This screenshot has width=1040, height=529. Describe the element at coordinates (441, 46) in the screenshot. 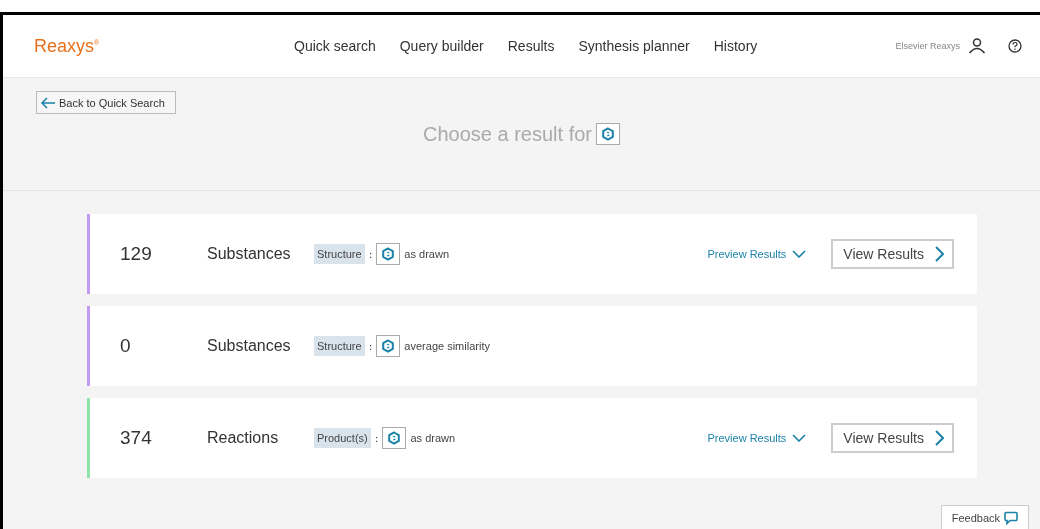

I see `nav-link: Query builder` at that location.